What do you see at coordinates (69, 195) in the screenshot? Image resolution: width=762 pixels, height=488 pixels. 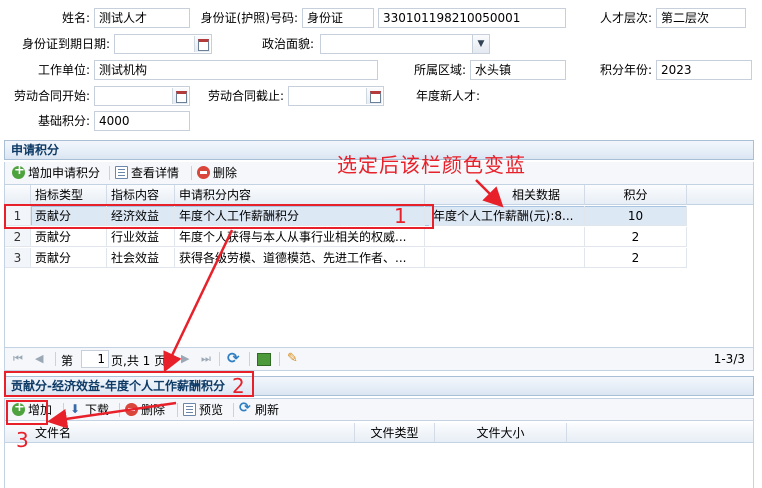 I see `column-header-type: 指标类型` at bounding box center [69, 195].